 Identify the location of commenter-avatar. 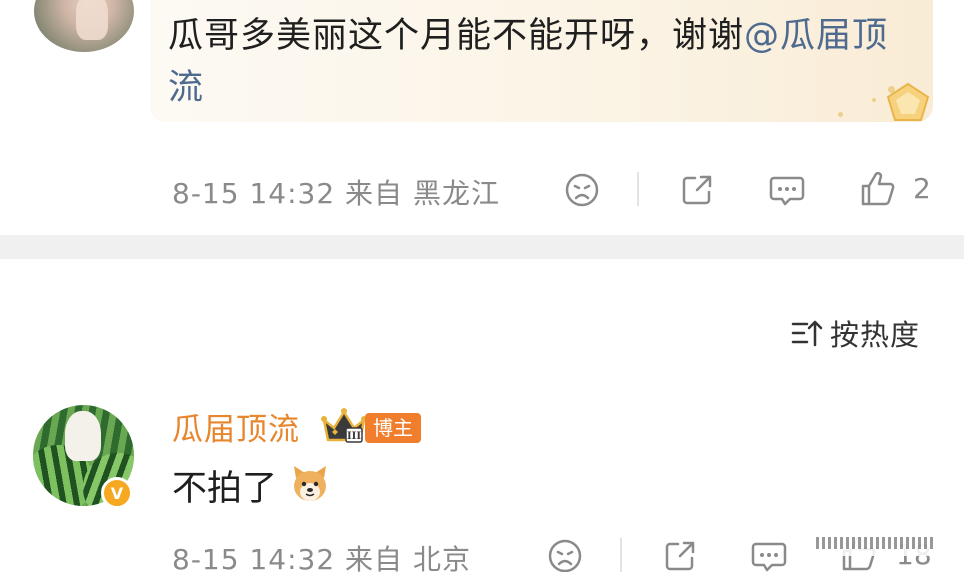
(84, 26).